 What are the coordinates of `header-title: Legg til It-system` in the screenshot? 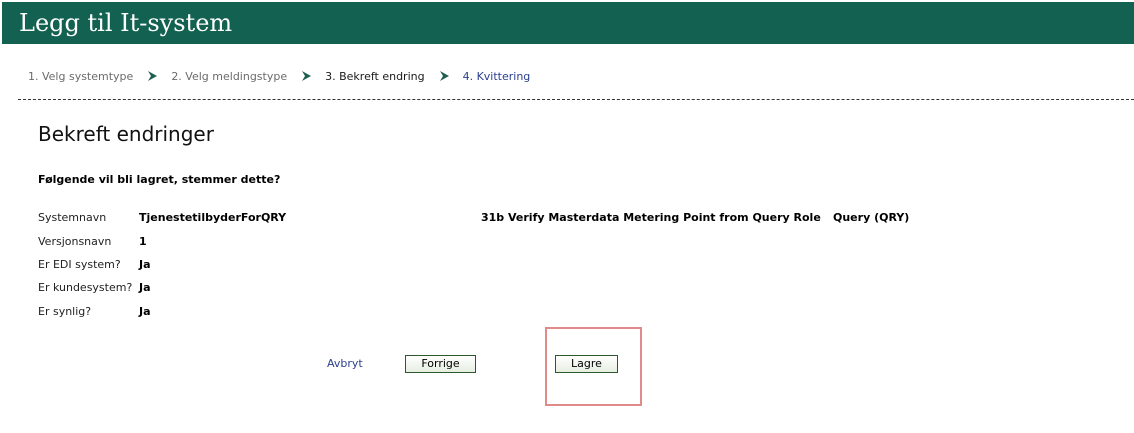 It's located at (126, 23).